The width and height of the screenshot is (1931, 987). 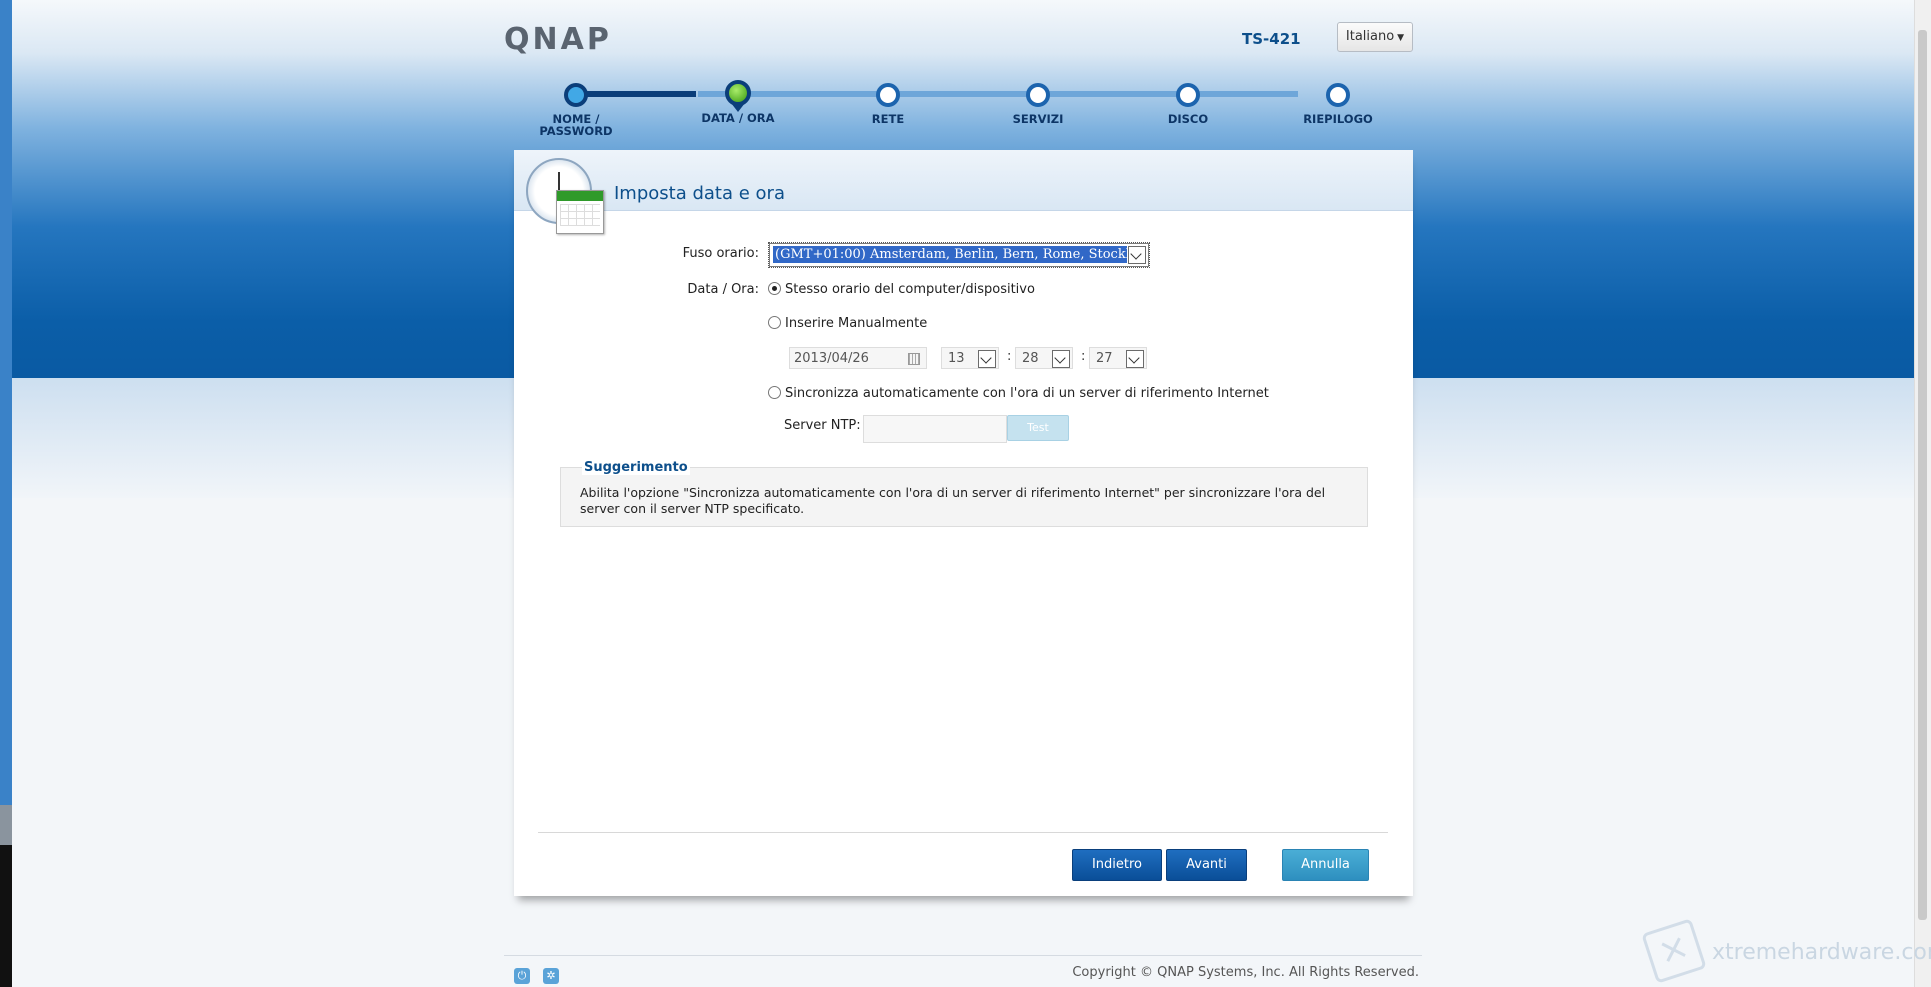 What do you see at coordinates (970, 358) in the screenshot?
I see `hour-select: 13` at bounding box center [970, 358].